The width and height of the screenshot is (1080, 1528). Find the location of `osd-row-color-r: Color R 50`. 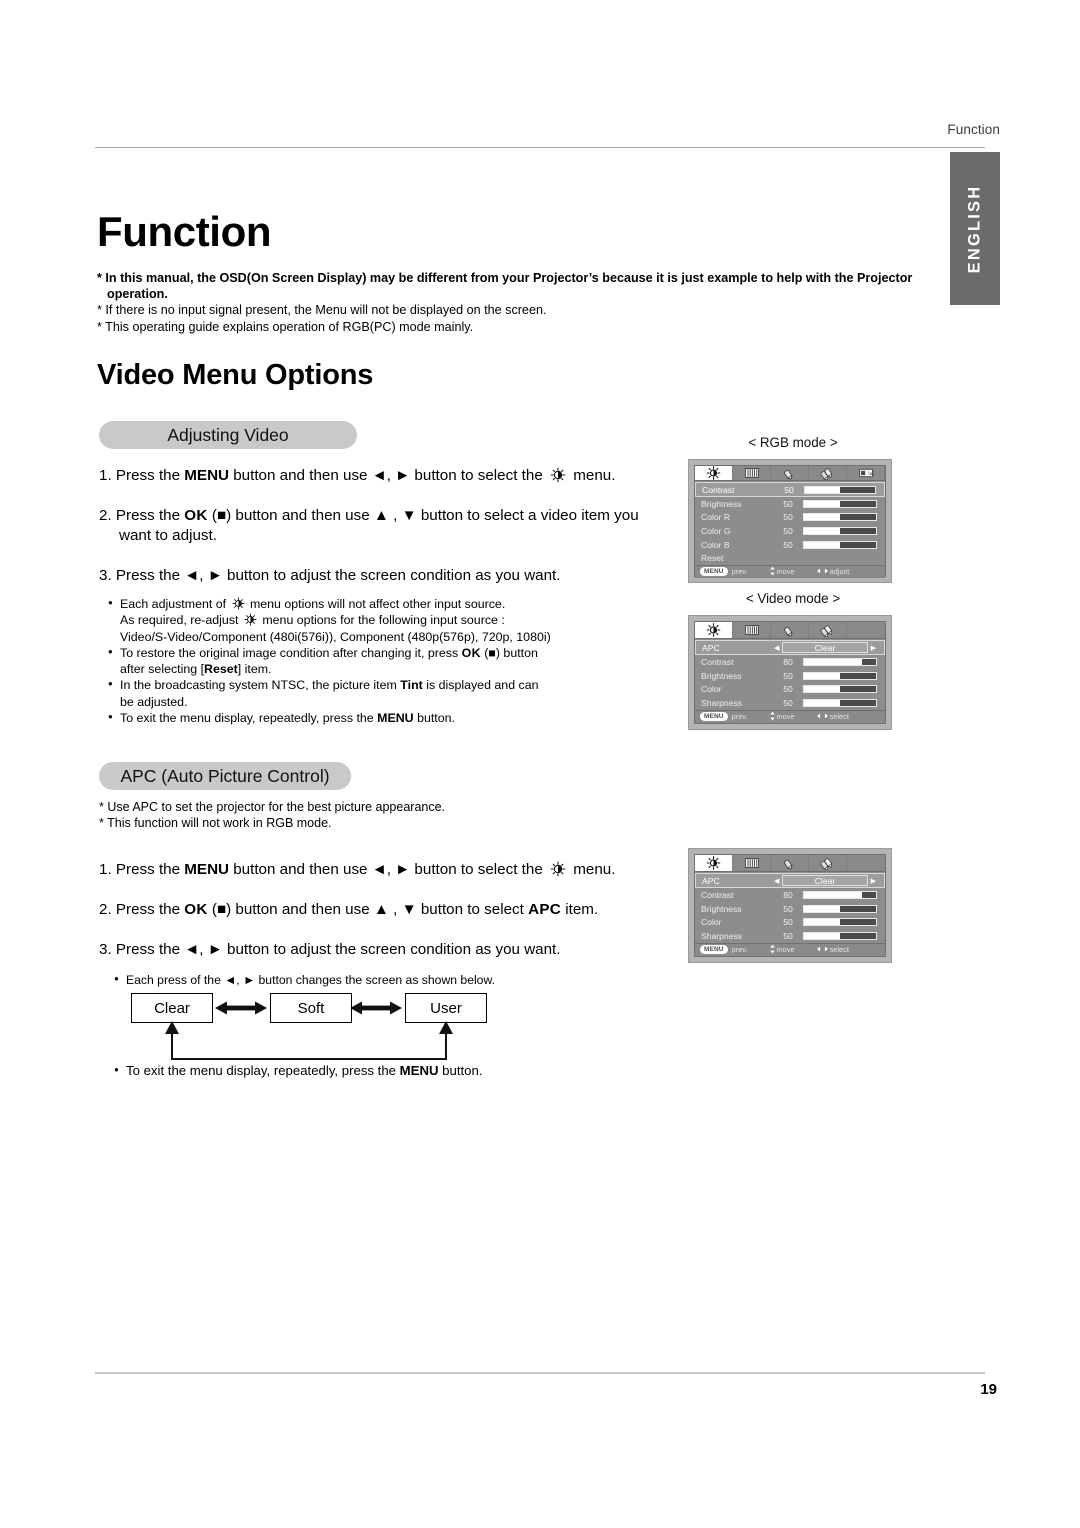

osd-row-color-r: Color R 50 is located at coordinates (790, 518).